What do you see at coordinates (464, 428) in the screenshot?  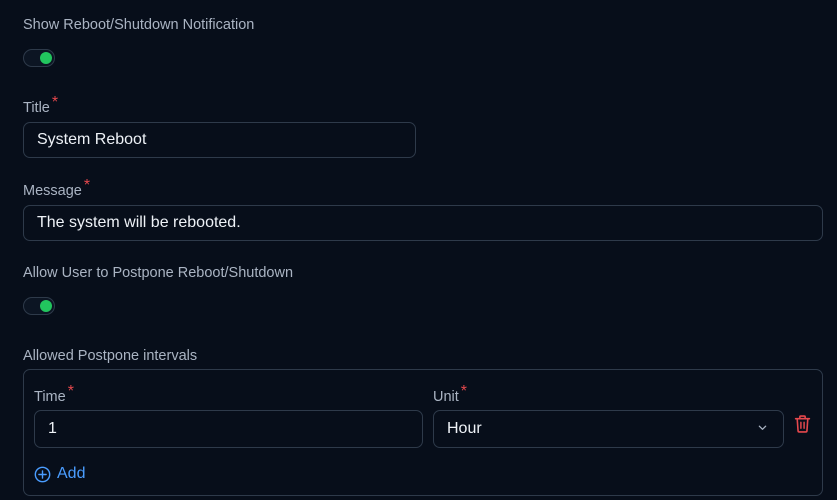 I see `unit-select-value: Hour` at bounding box center [464, 428].